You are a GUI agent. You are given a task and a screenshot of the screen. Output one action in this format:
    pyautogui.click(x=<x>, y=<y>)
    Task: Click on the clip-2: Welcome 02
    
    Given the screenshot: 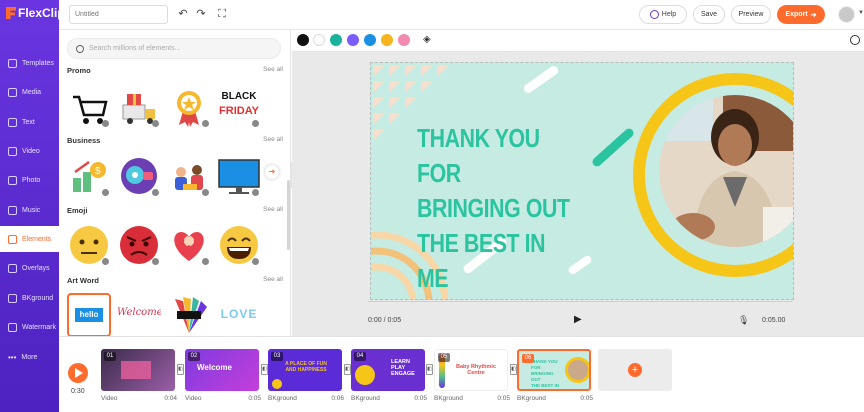 What is the action you would take?
    pyautogui.click(x=222, y=370)
    